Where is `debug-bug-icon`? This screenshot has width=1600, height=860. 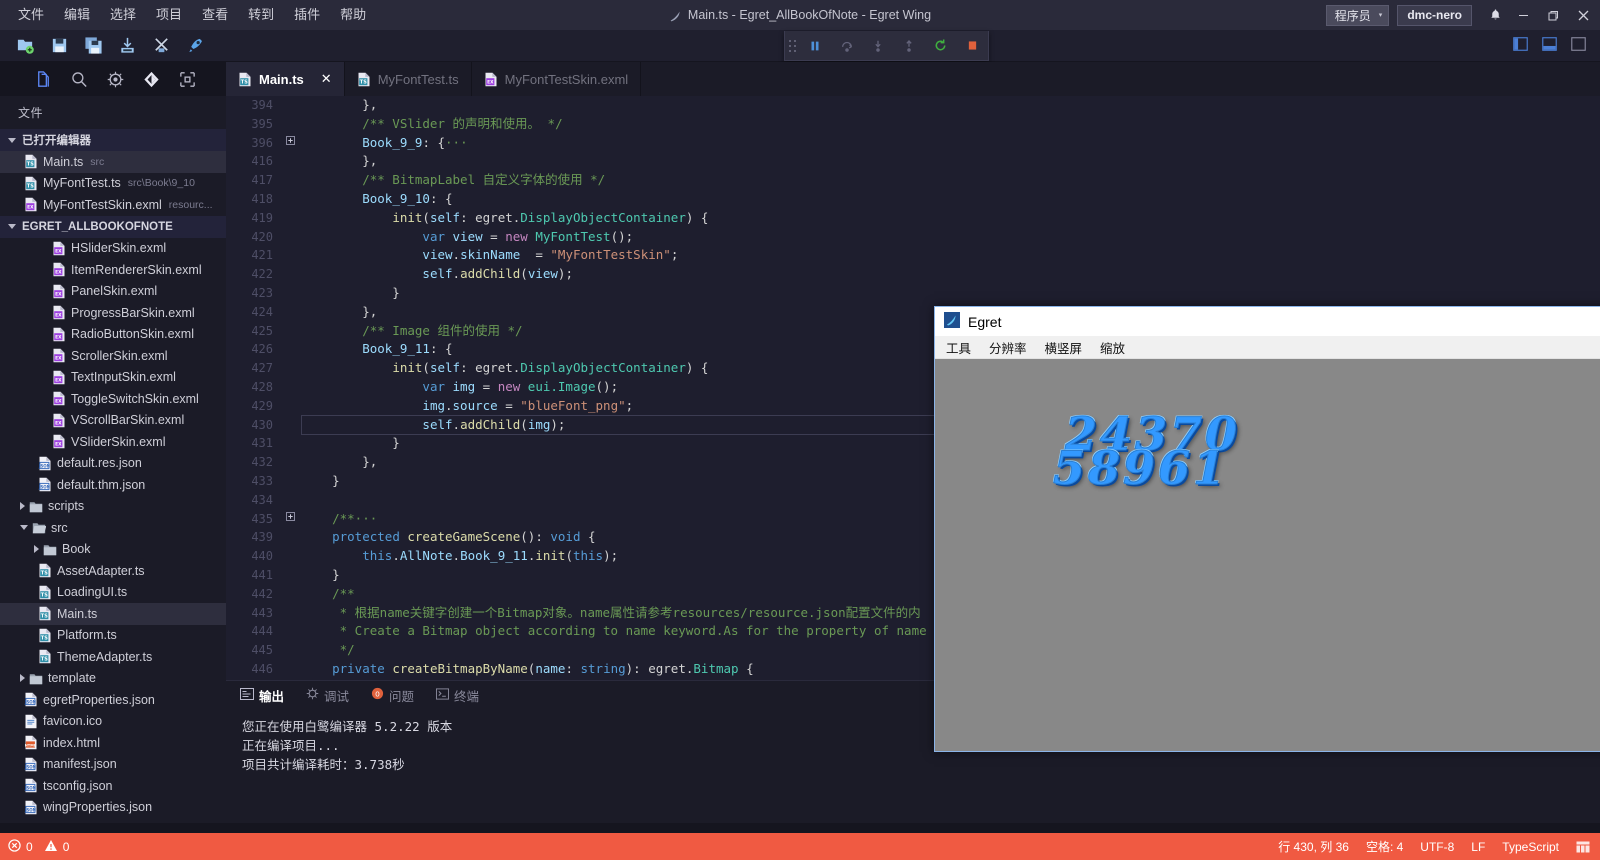 debug-bug-icon is located at coordinates (115, 79).